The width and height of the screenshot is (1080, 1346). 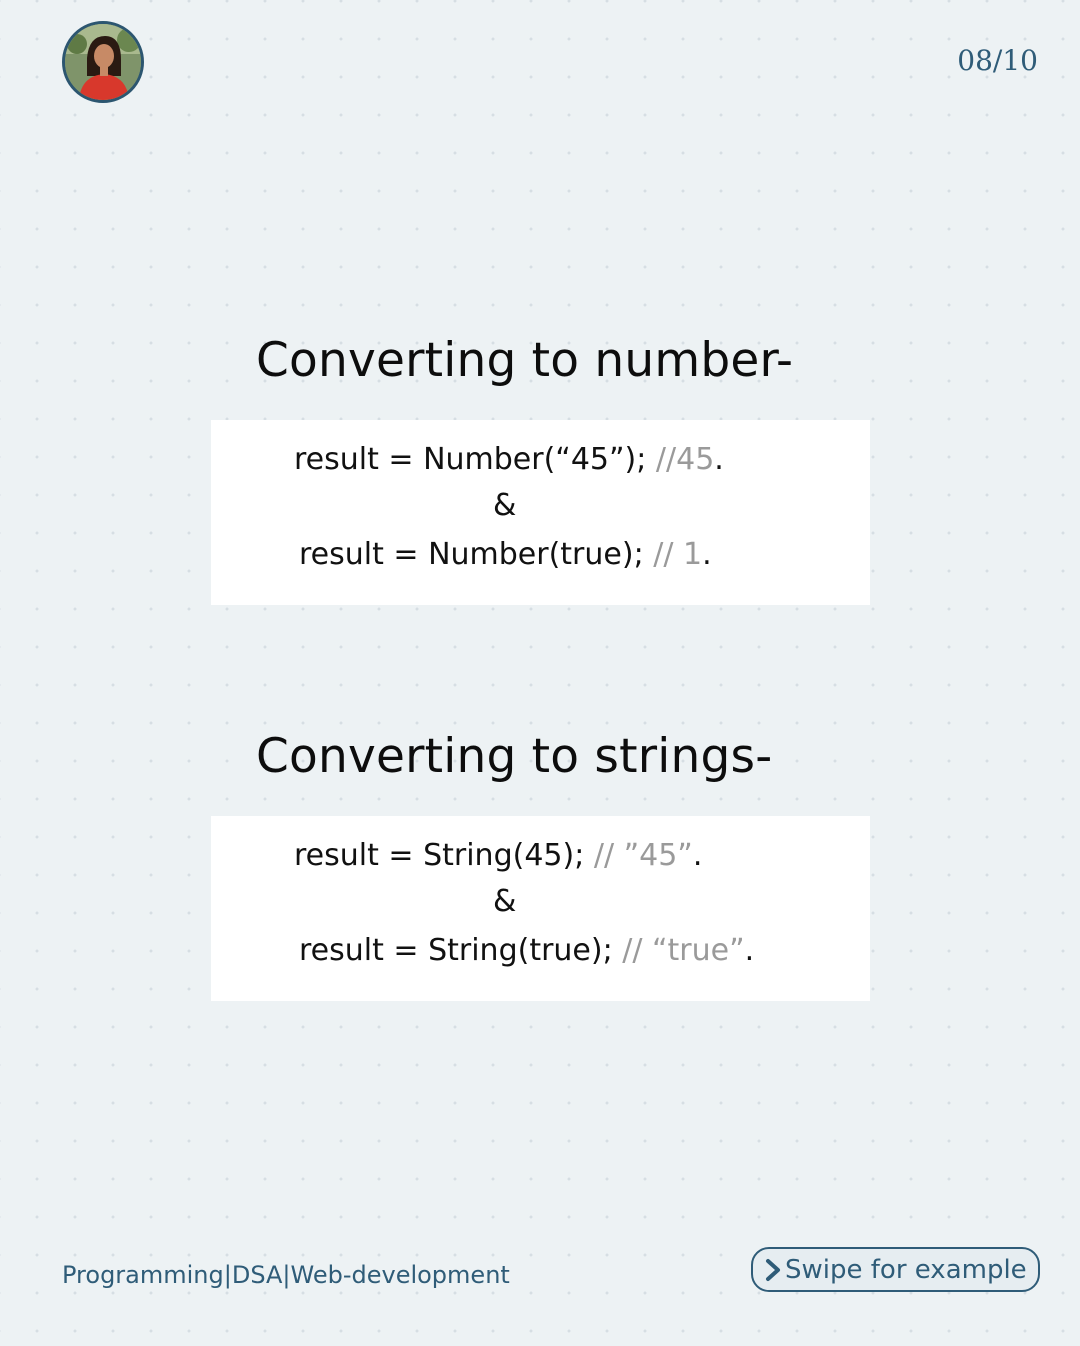 What do you see at coordinates (286, 1275) in the screenshot?
I see `footer-tagline: Programming|DSA|Web-development` at bounding box center [286, 1275].